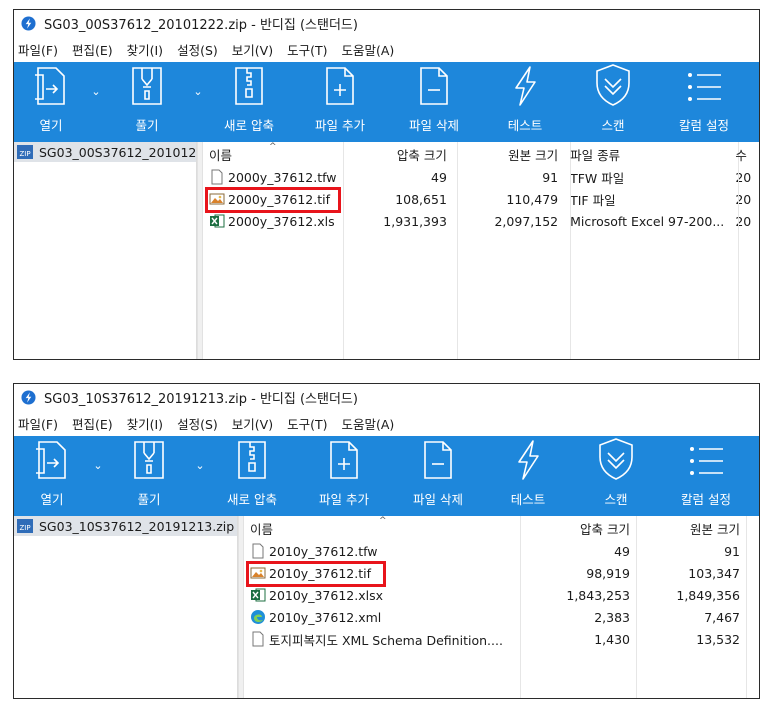 The image size is (772, 716). I want to click on excel-icon, so click(258, 595).